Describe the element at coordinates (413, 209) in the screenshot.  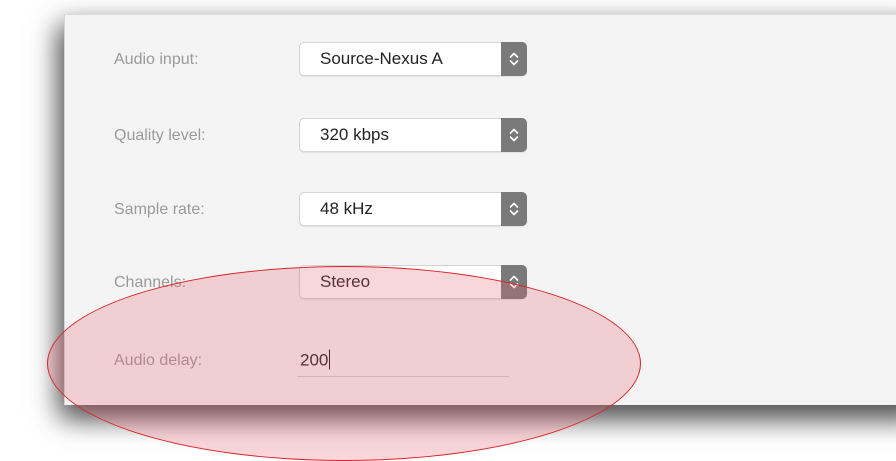
I see `sample-rate-select: 48 kHz` at that location.